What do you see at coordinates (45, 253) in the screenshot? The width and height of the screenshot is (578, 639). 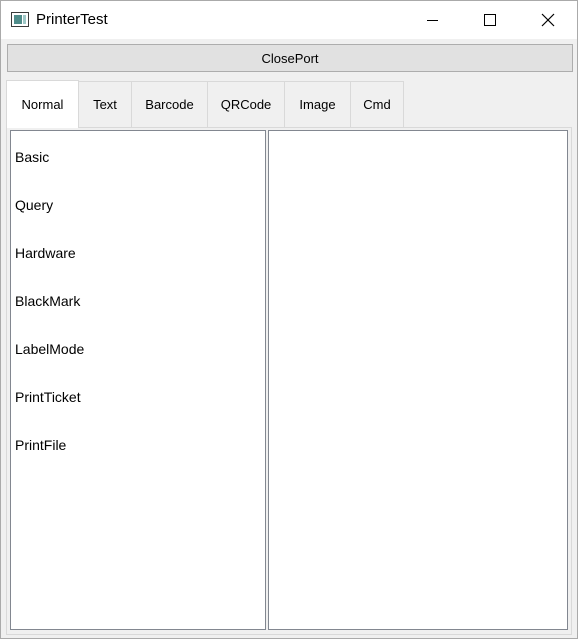 I see `list-item-hardware: Hardware` at bounding box center [45, 253].